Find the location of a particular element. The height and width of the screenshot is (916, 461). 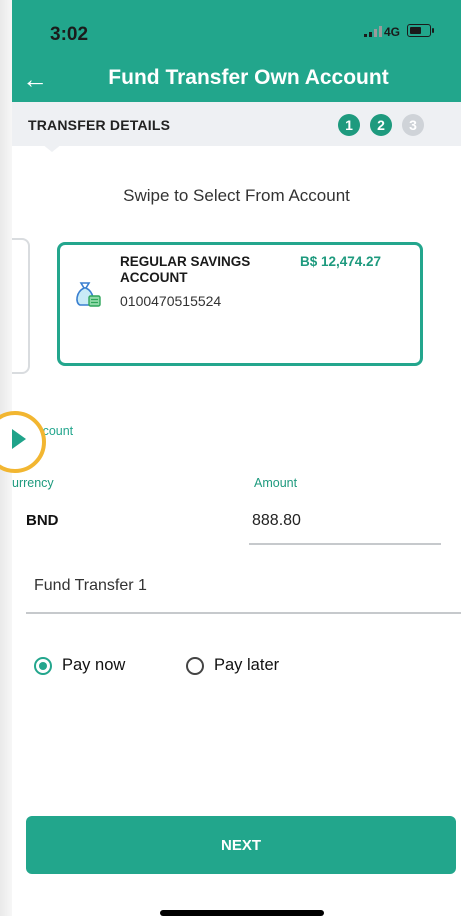

step-1: 1 is located at coordinates (349, 125).